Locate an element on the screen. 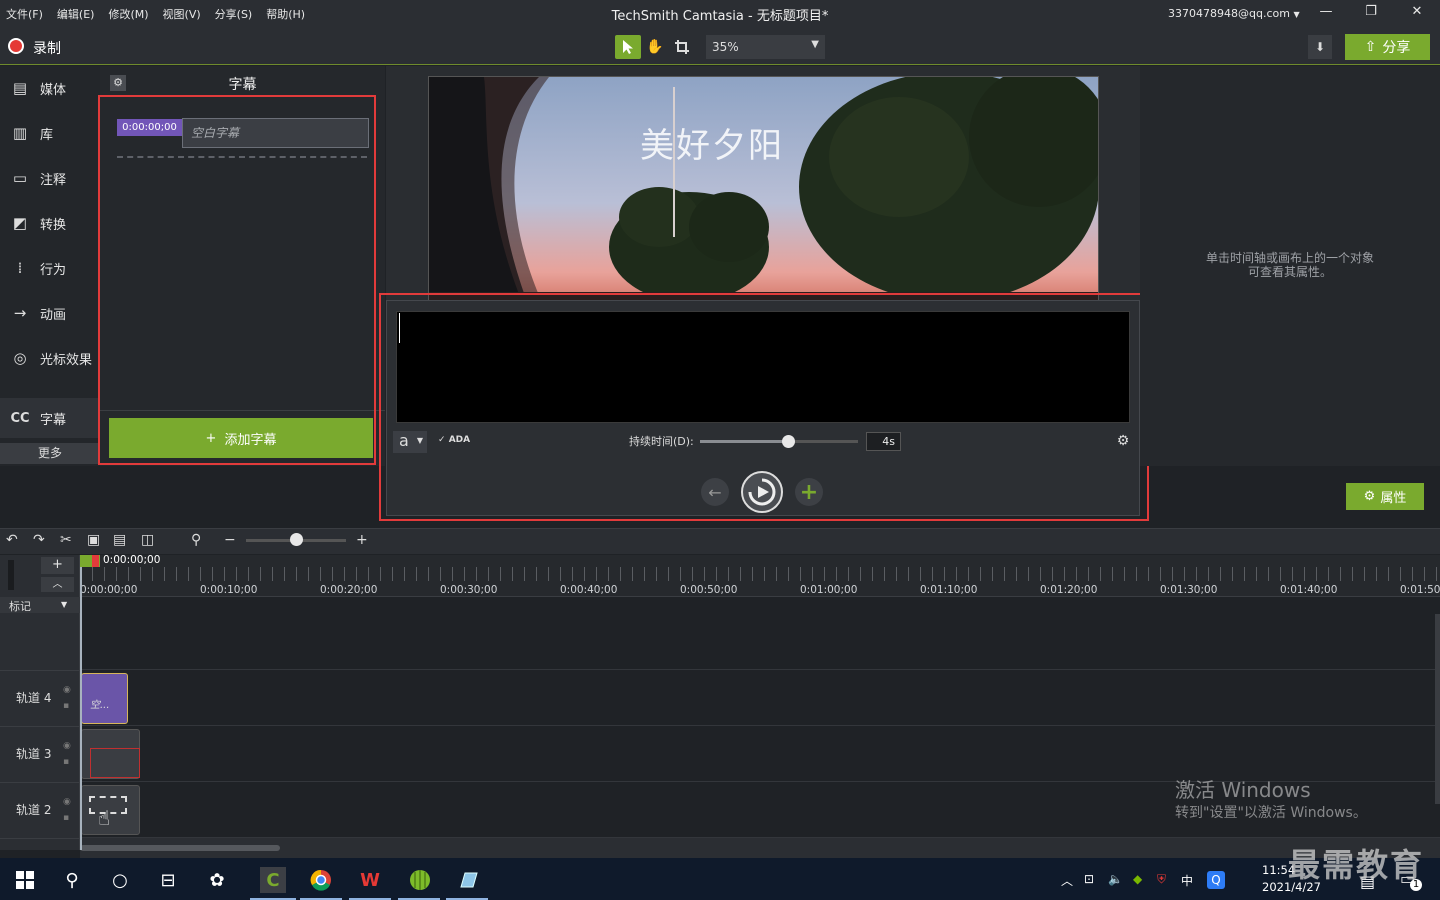  zoom-select: 35% ▼ is located at coordinates (765, 47).